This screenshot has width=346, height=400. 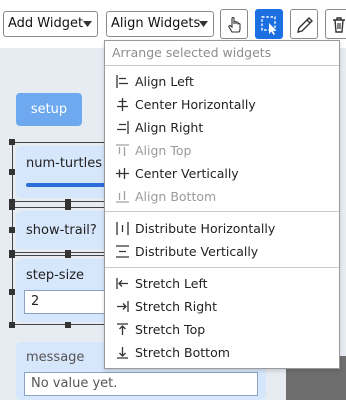 I want to click on center-vertical-icon, so click(x=122, y=173).